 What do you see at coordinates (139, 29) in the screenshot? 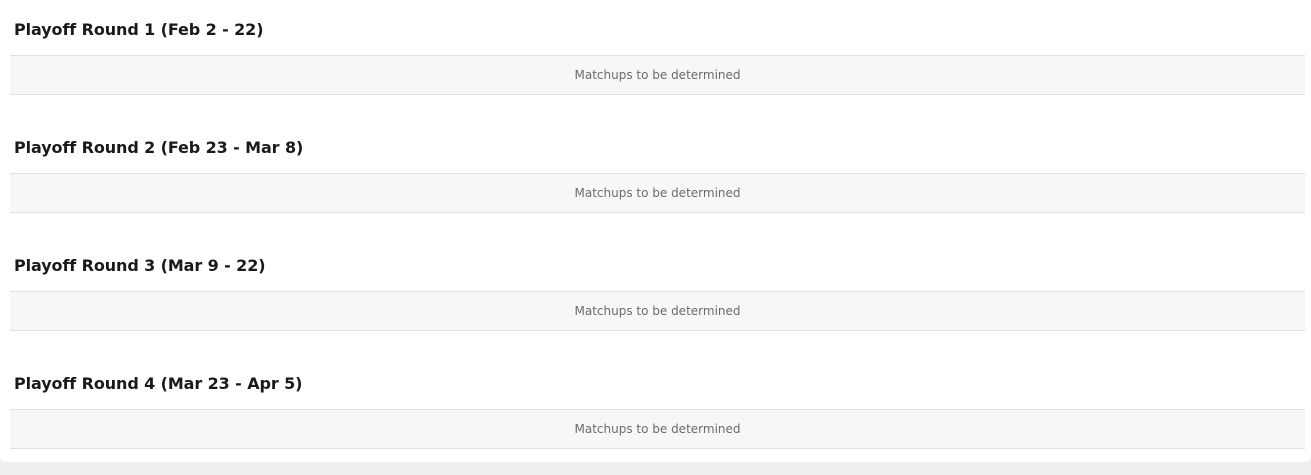
I see `round-title: Playoff Round 1 (Feb 2 - 22)` at bounding box center [139, 29].